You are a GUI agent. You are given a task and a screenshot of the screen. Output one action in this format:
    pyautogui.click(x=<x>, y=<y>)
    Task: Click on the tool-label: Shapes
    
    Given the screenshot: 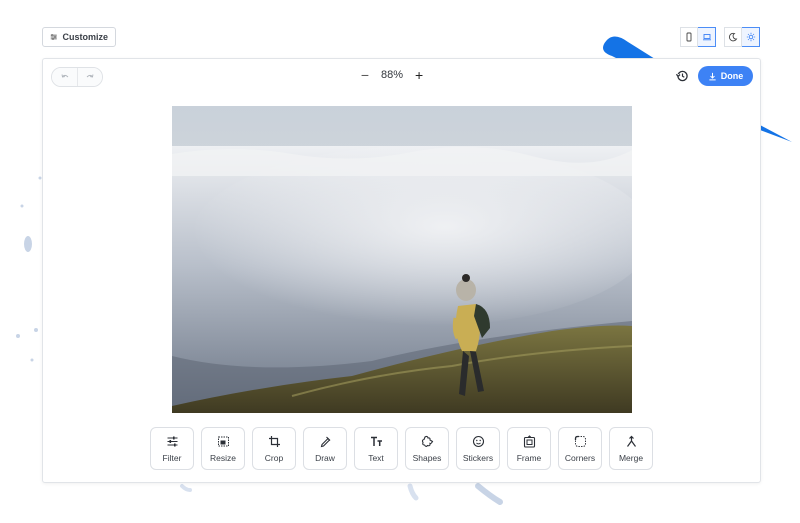 What is the action you would take?
    pyautogui.click(x=427, y=457)
    